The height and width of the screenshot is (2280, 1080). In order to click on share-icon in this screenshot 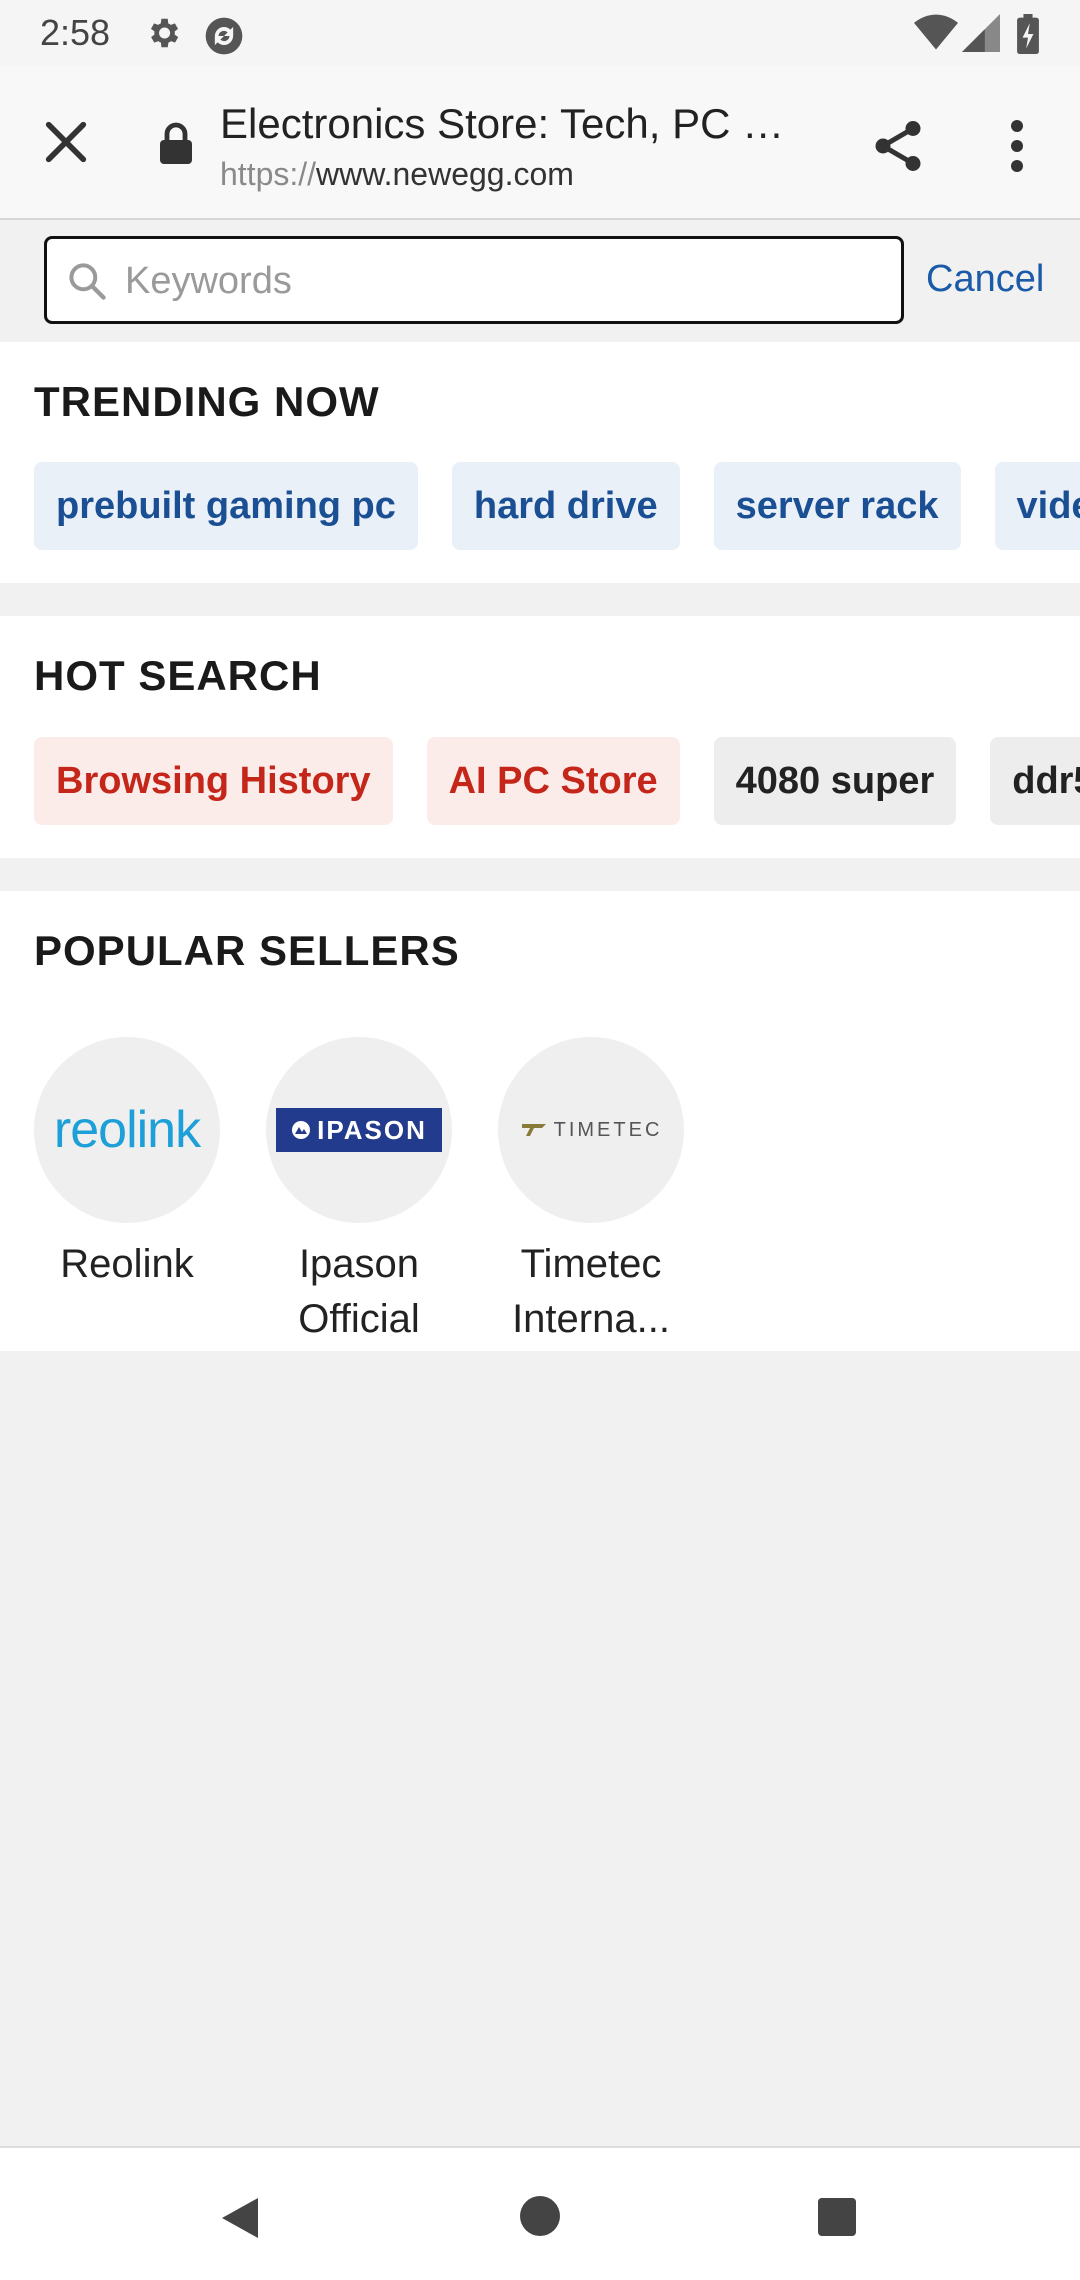, I will do `click(898, 146)`.